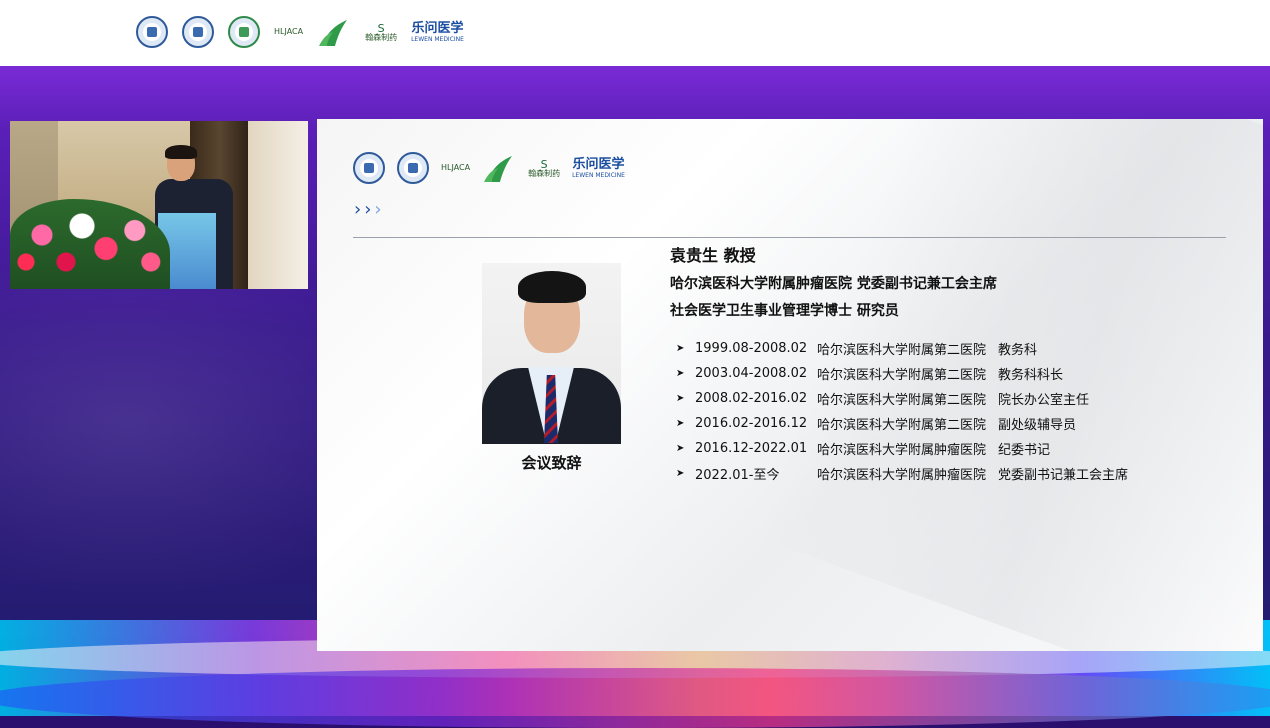  Describe the element at coordinates (1031, 375) in the screenshot. I see `timeline-role: 教务科科长` at that location.